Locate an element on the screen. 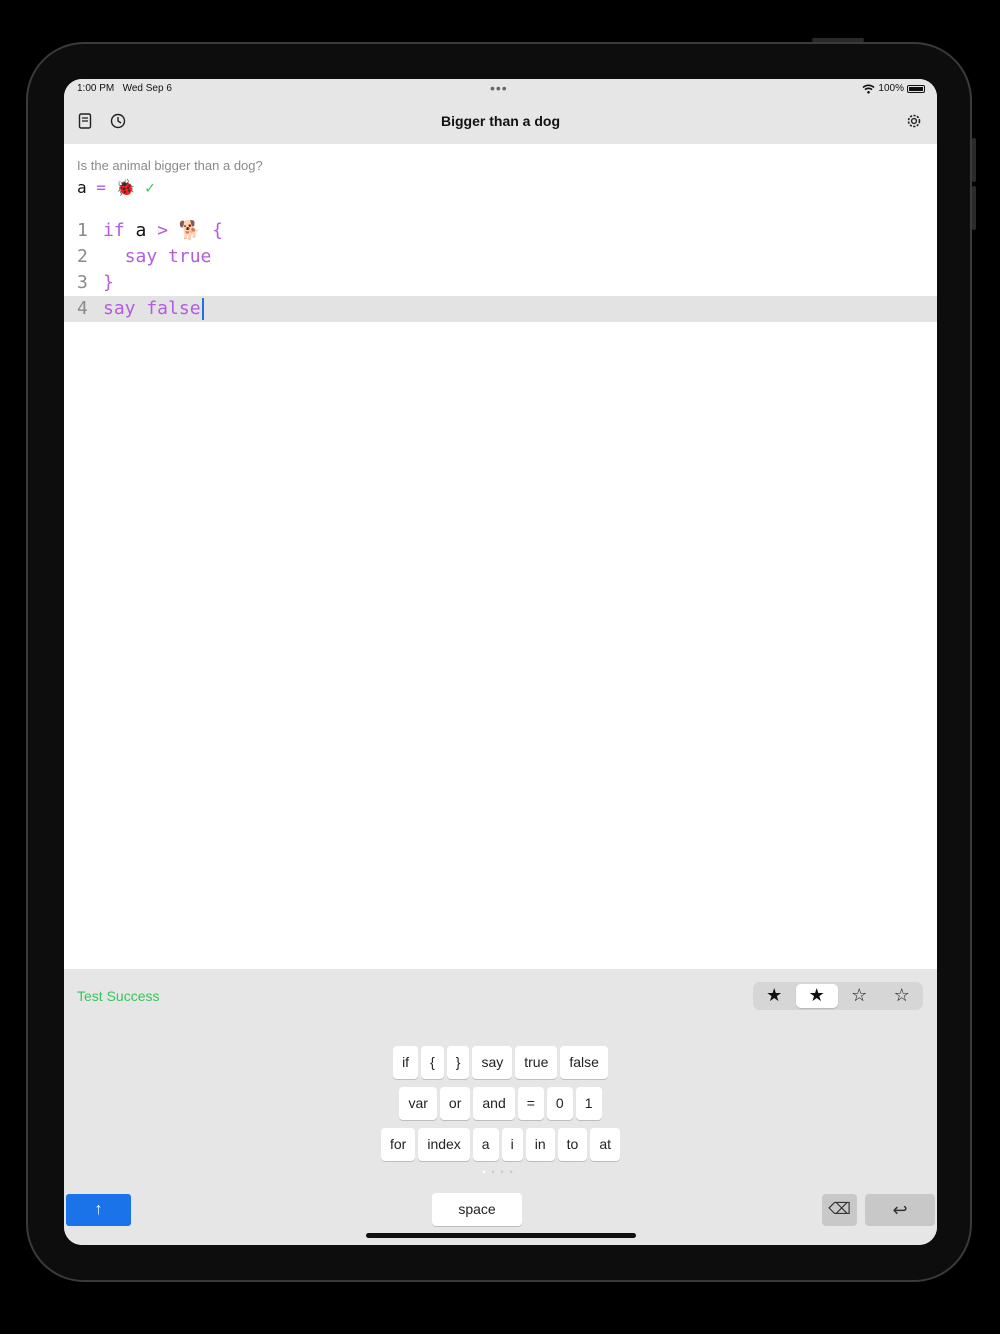 This screenshot has height=1334, width=1000. key-false: false is located at coordinates (584, 1062).